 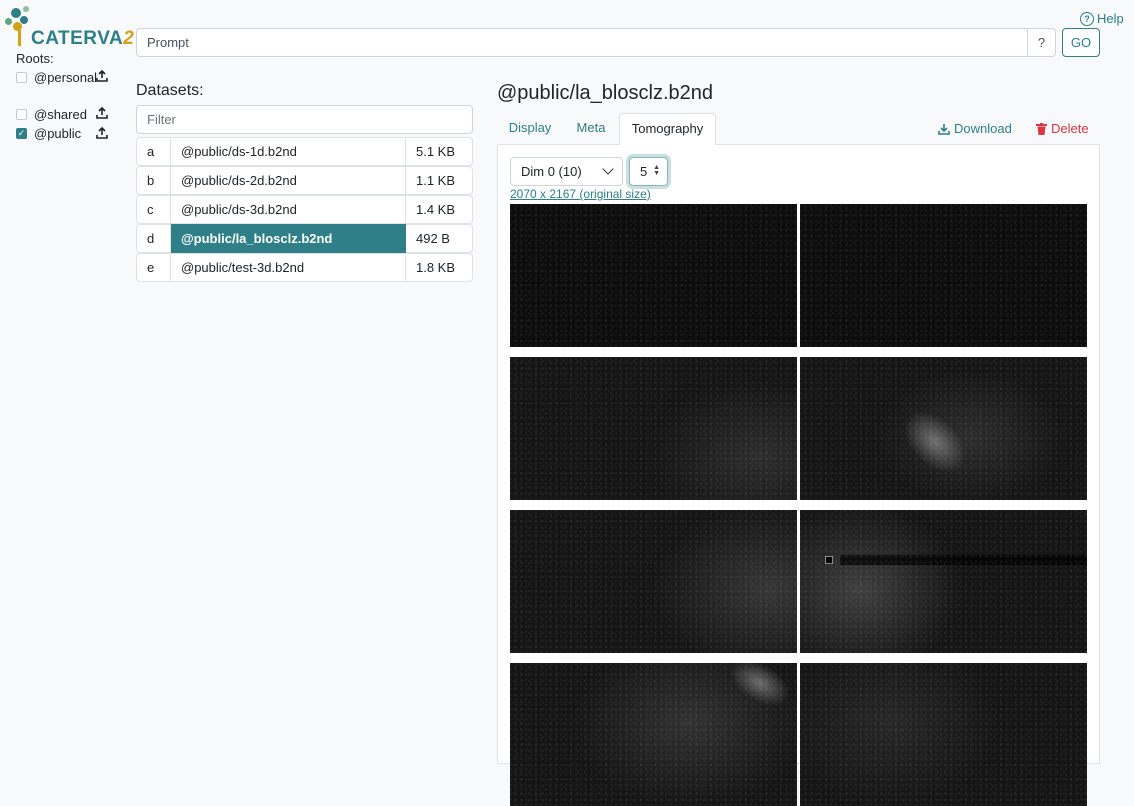 I want to click on slice-input: 5 ▲ ▼, so click(x=648, y=171).